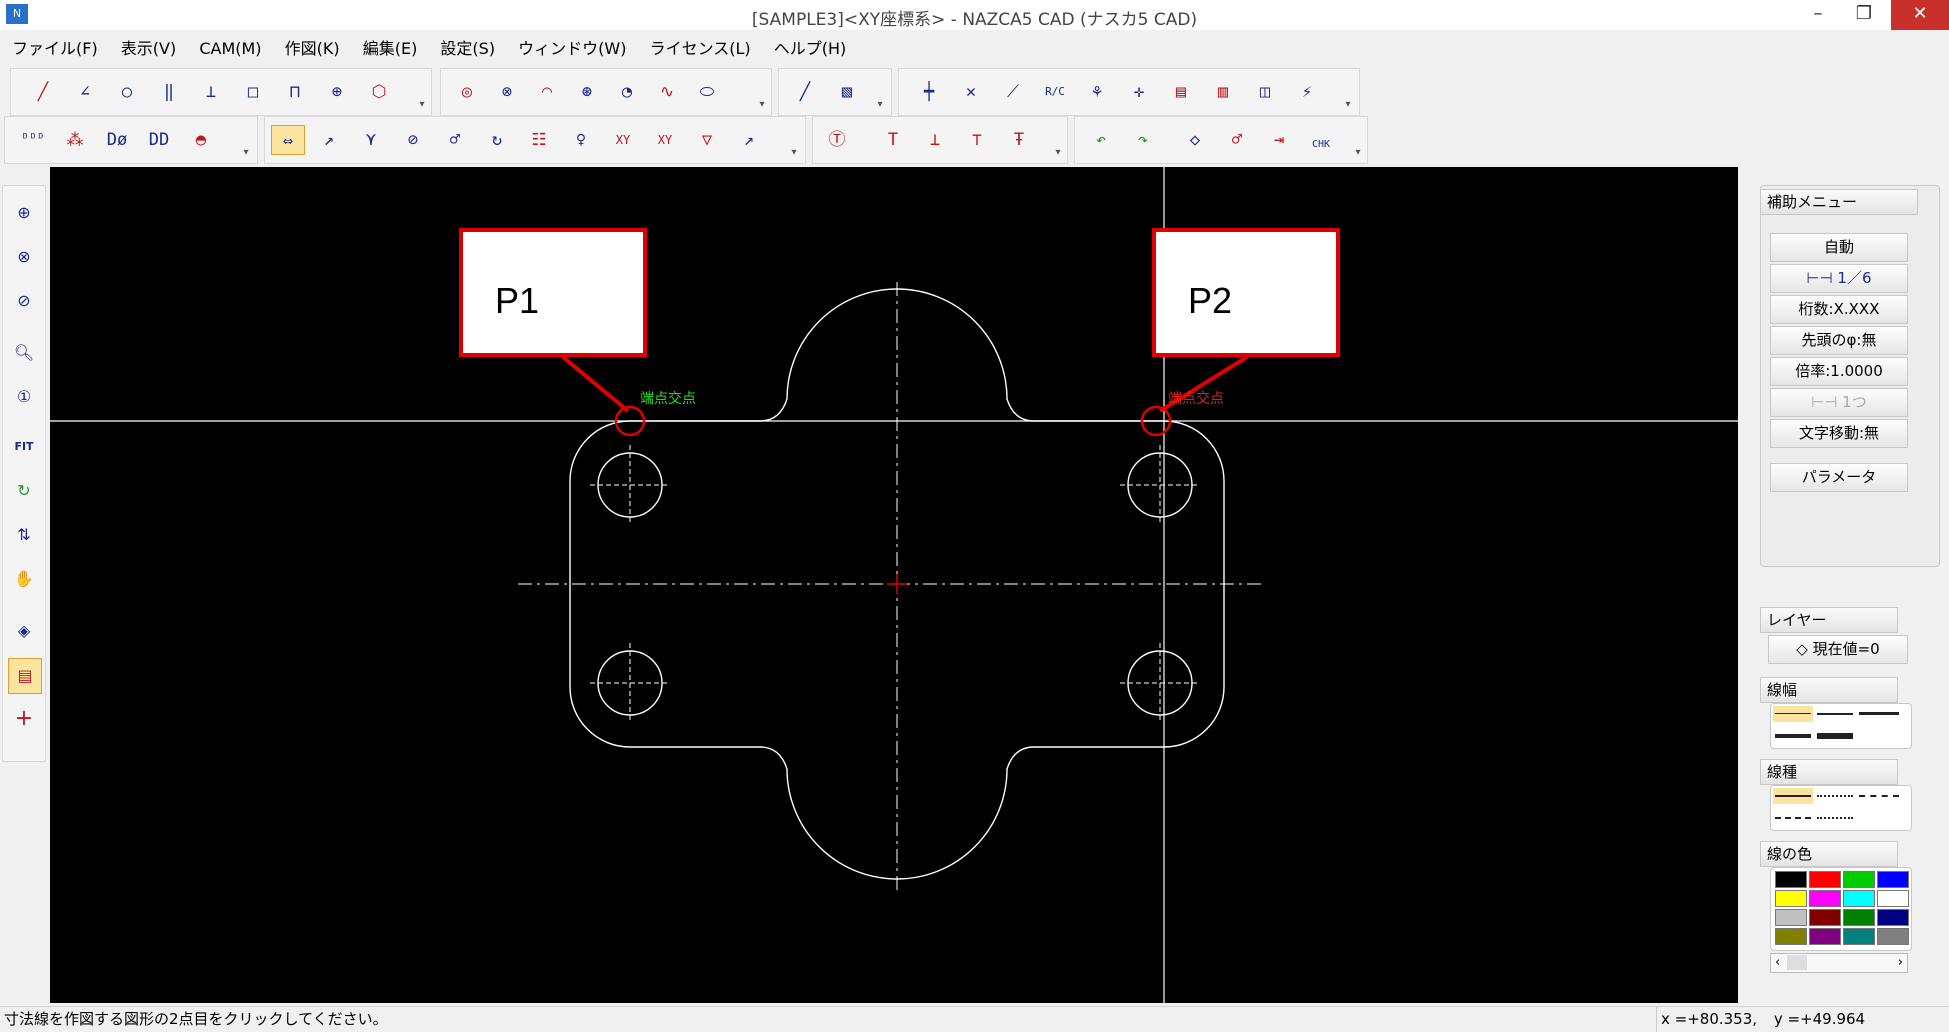  What do you see at coordinates (413, 140) in the screenshot?
I see `dim-circle-icon: ⊘` at bounding box center [413, 140].